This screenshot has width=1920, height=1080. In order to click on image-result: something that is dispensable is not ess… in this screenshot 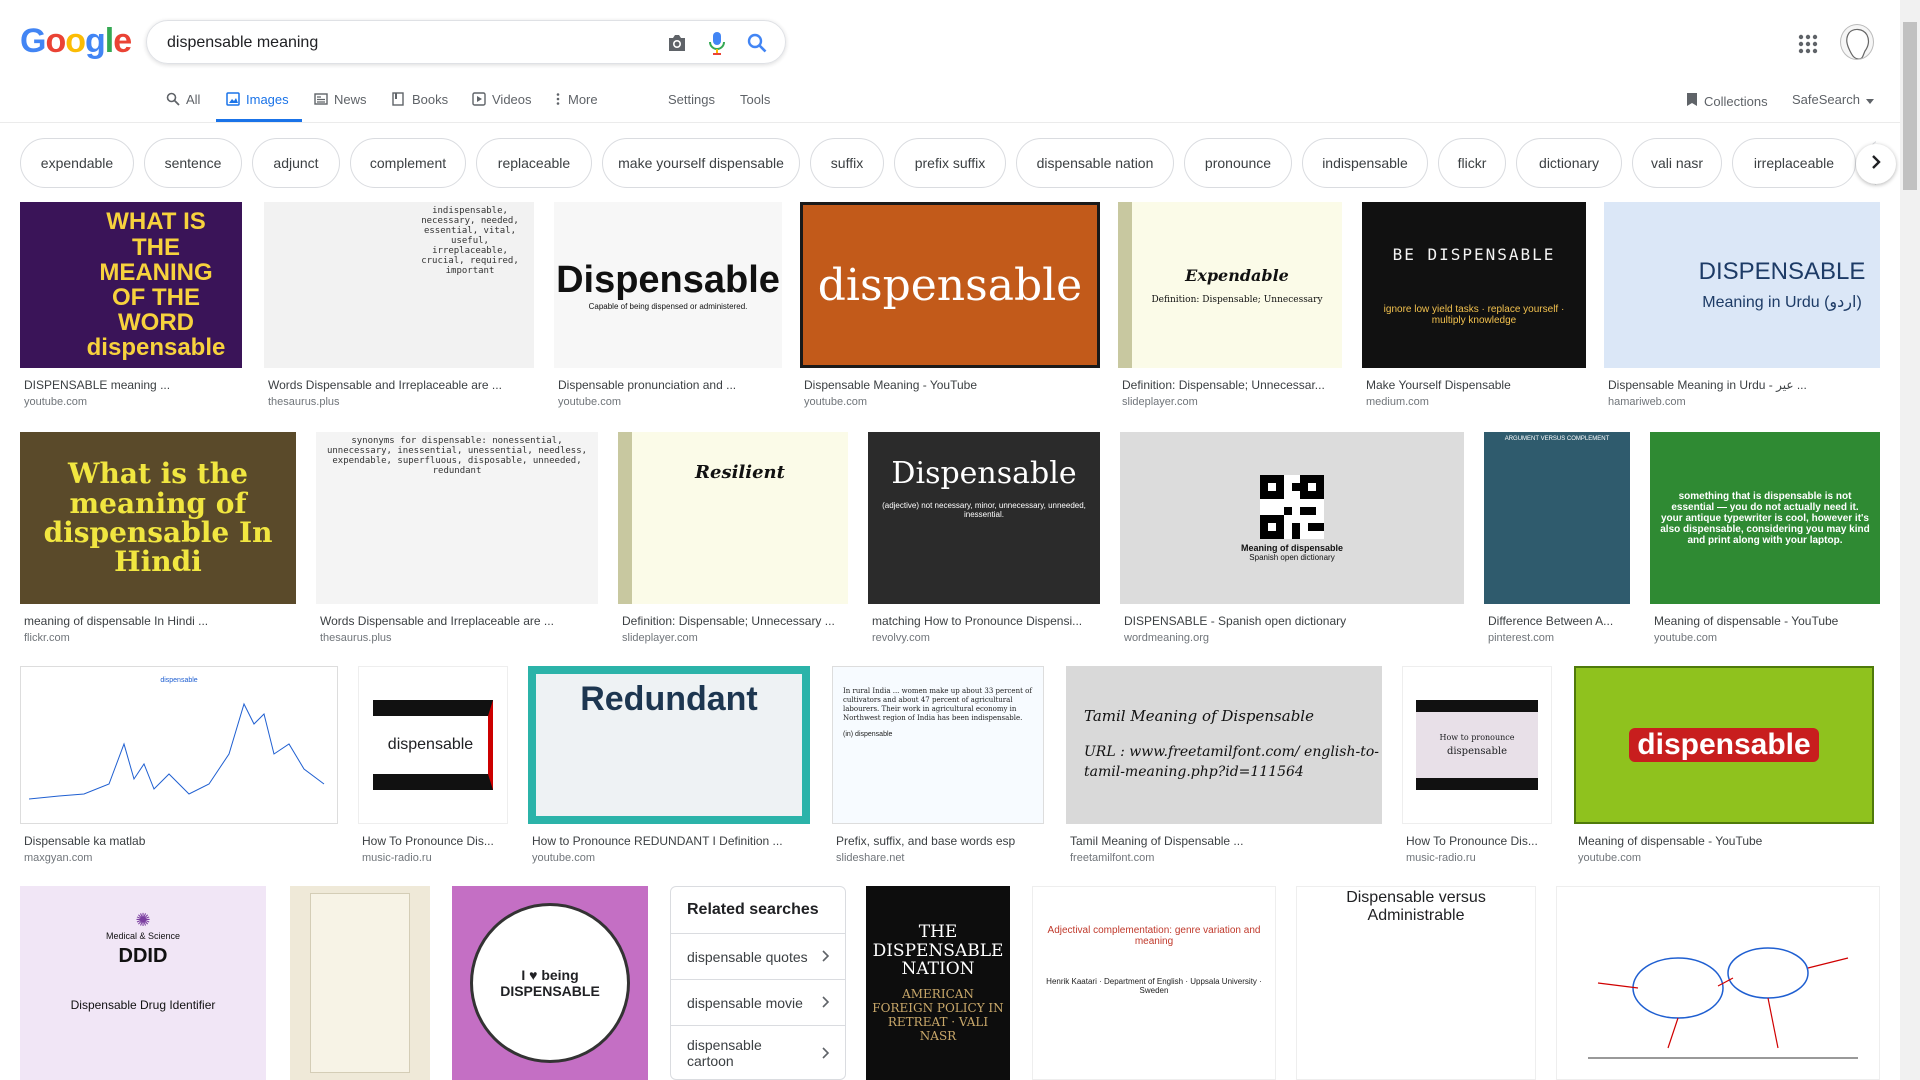, I will do `click(1765, 541)`.